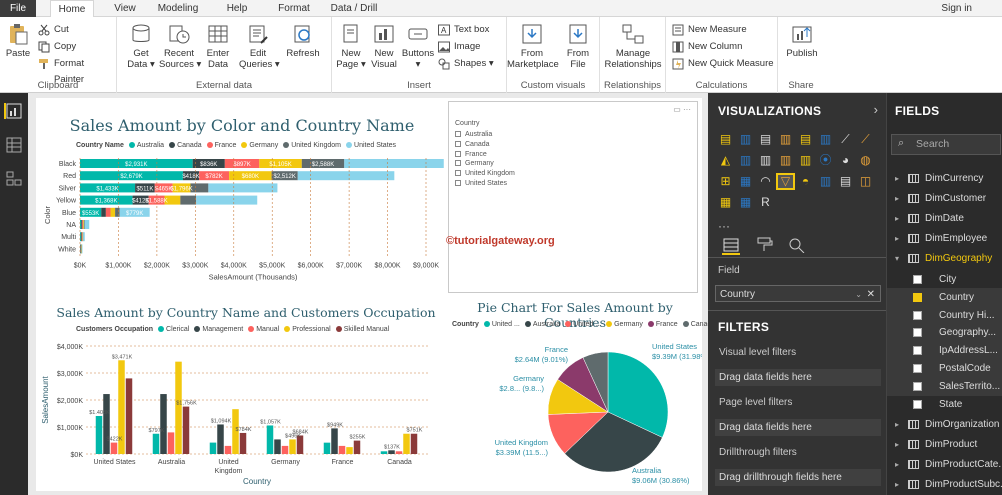  I want to click on report-view-icon, so click(14, 111).